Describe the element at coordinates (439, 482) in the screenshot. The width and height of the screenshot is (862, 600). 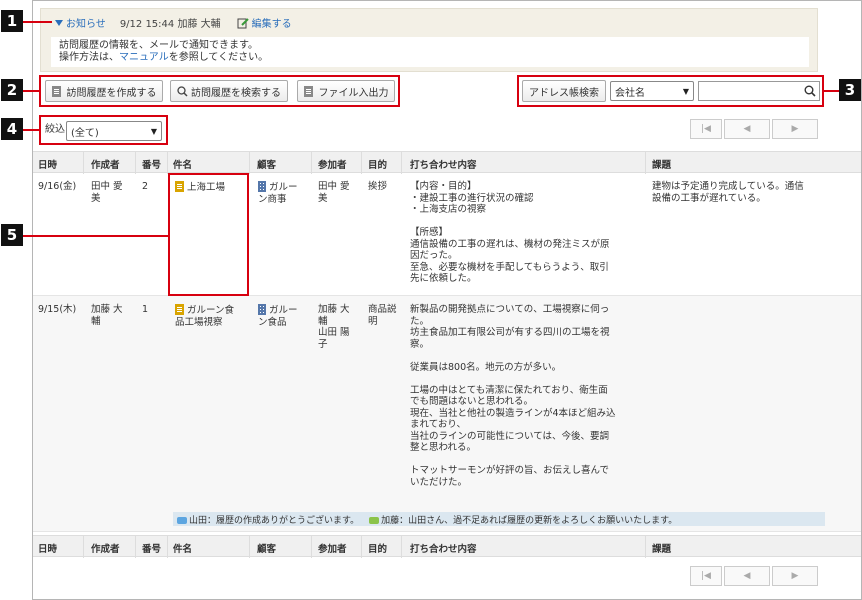
I see `content-line: いただけた。` at that location.